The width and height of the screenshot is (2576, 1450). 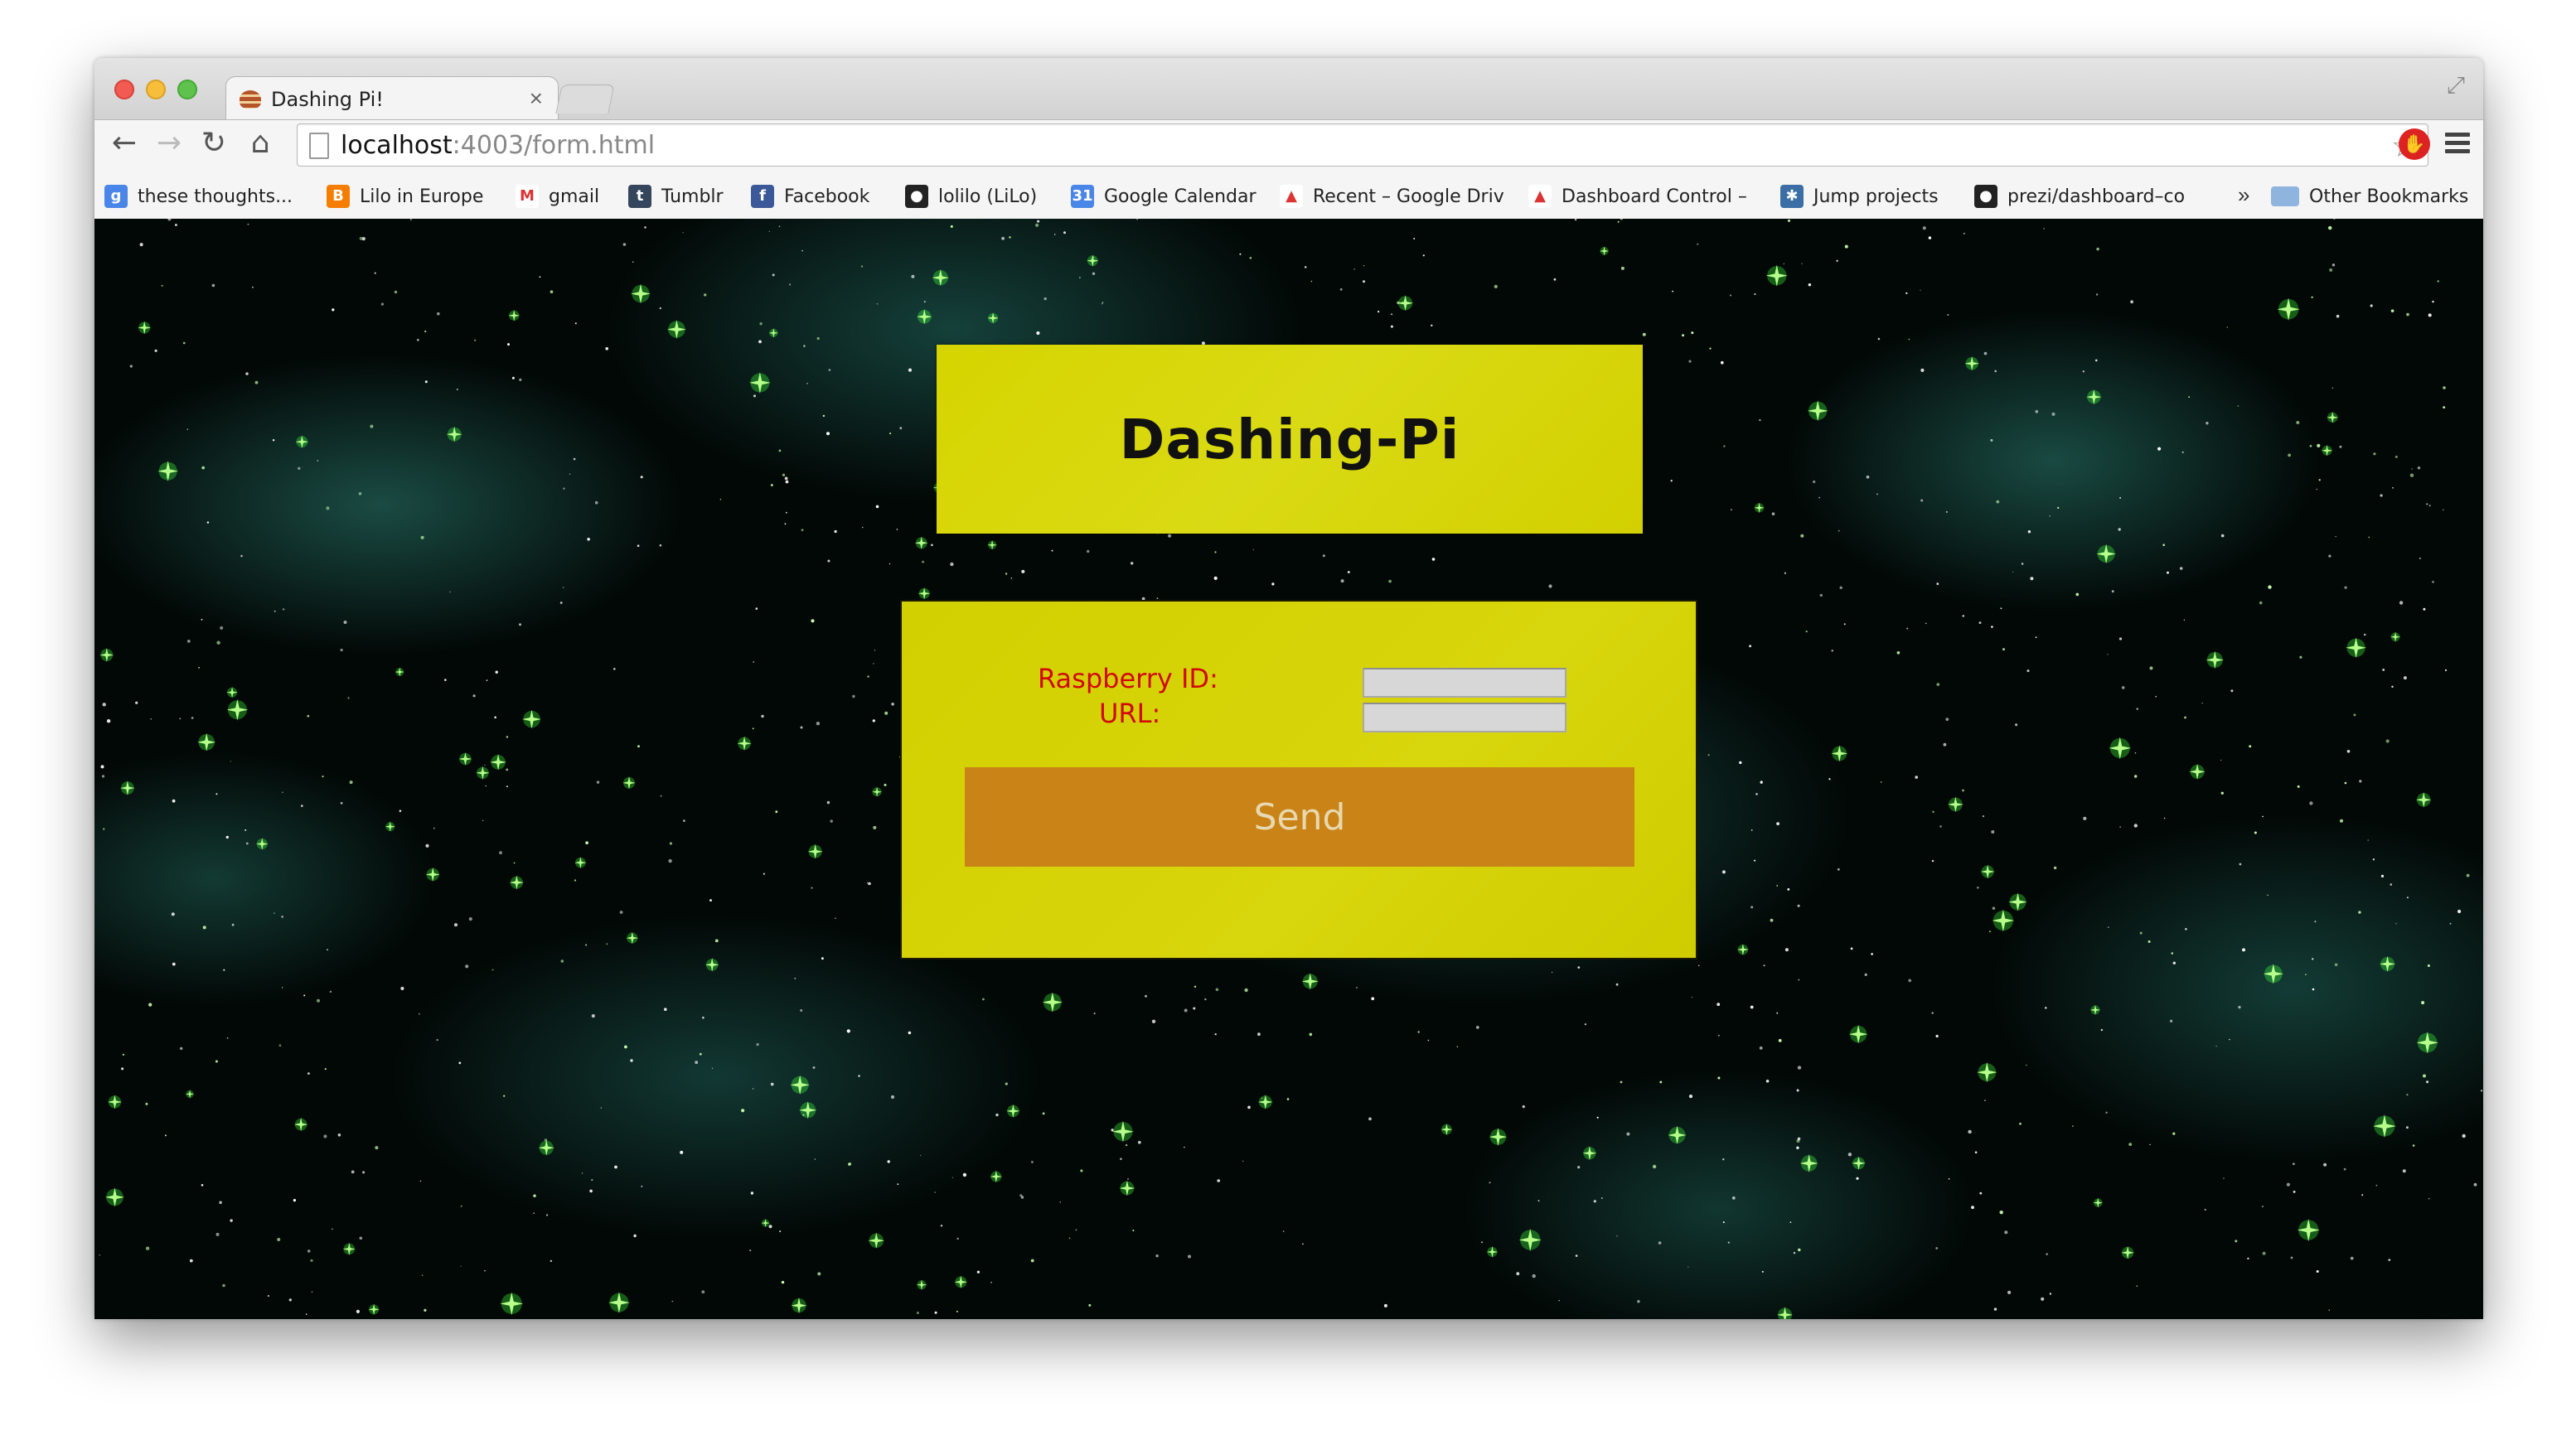 What do you see at coordinates (1464, 683) in the screenshot?
I see `raspberry-id-input` at bounding box center [1464, 683].